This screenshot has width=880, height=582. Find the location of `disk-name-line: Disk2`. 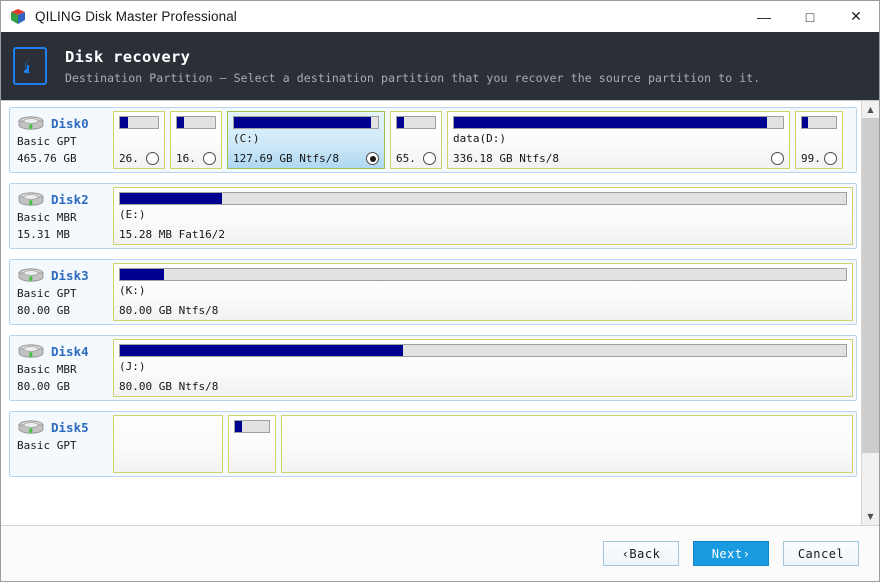

disk-name-line: Disk2 is located at coordinates (65, 199).